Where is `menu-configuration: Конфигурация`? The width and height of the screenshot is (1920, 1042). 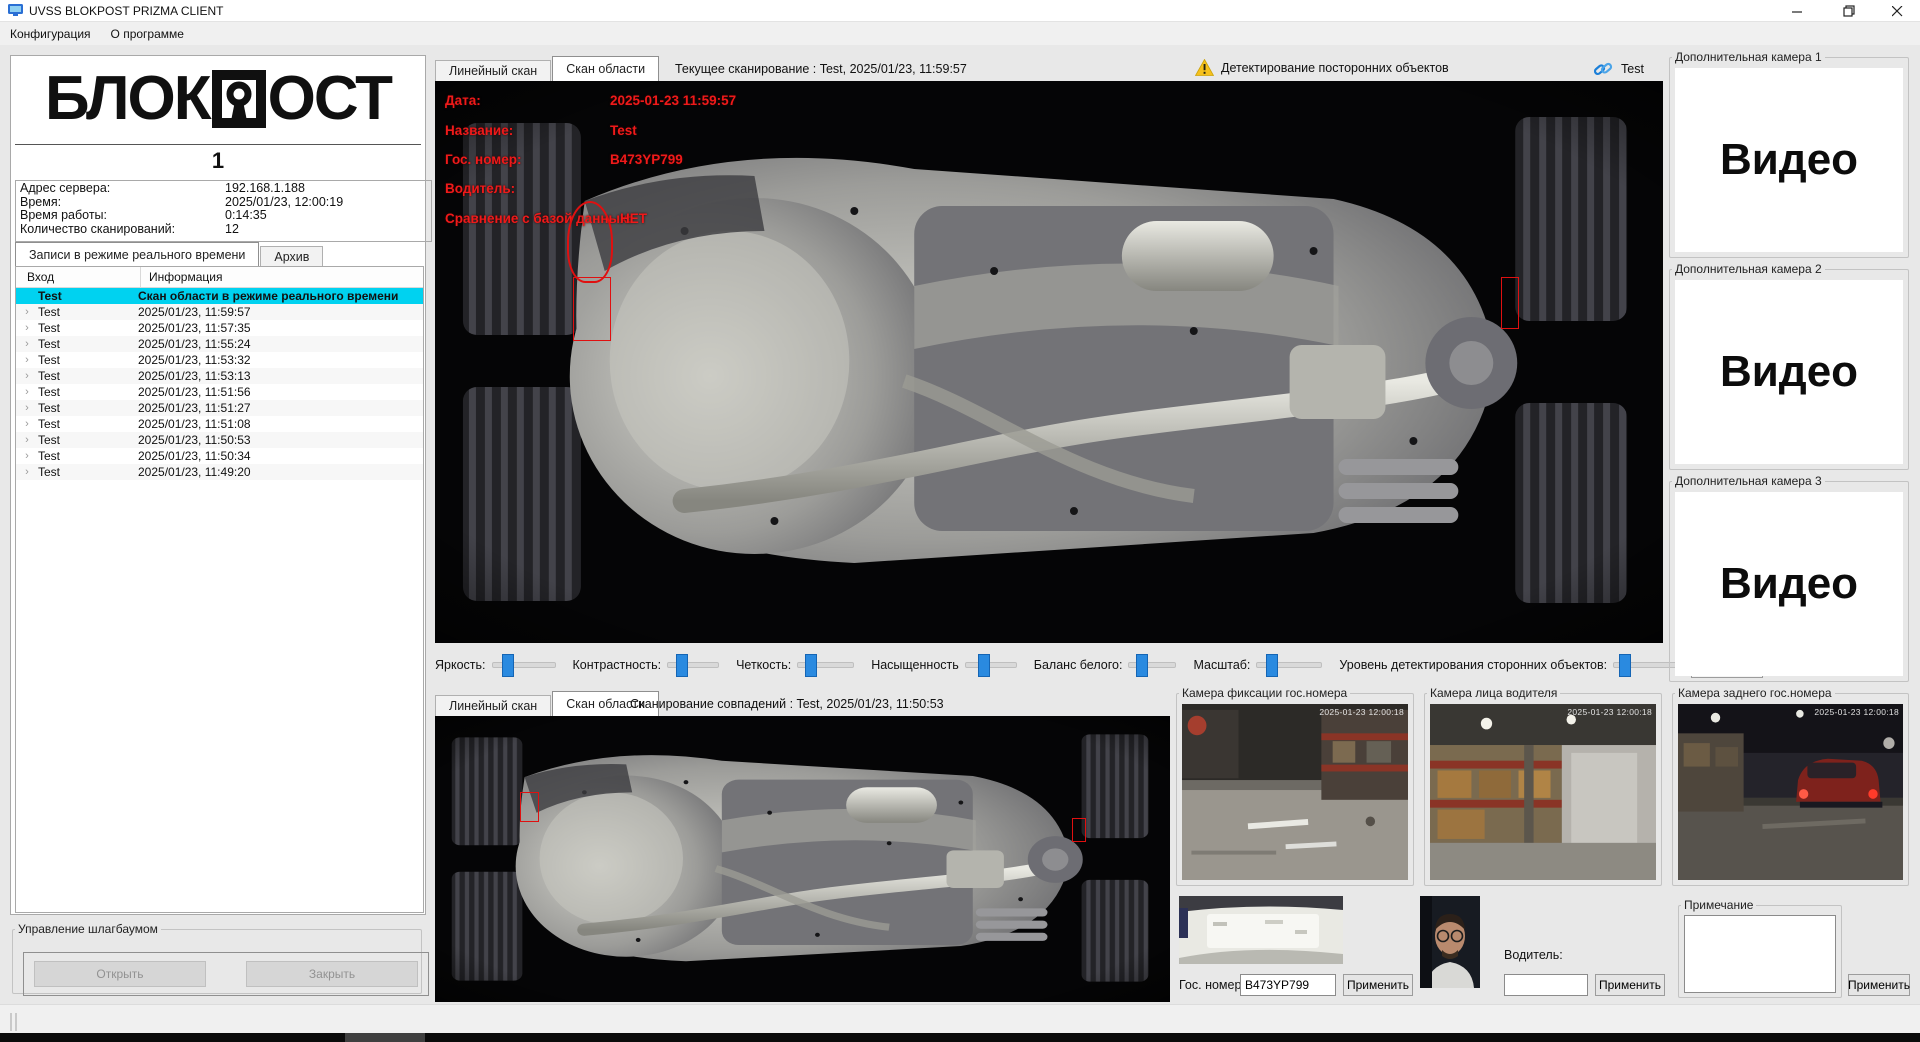 menu-configuration: Конфигурация is located at coordinates (50, 34).